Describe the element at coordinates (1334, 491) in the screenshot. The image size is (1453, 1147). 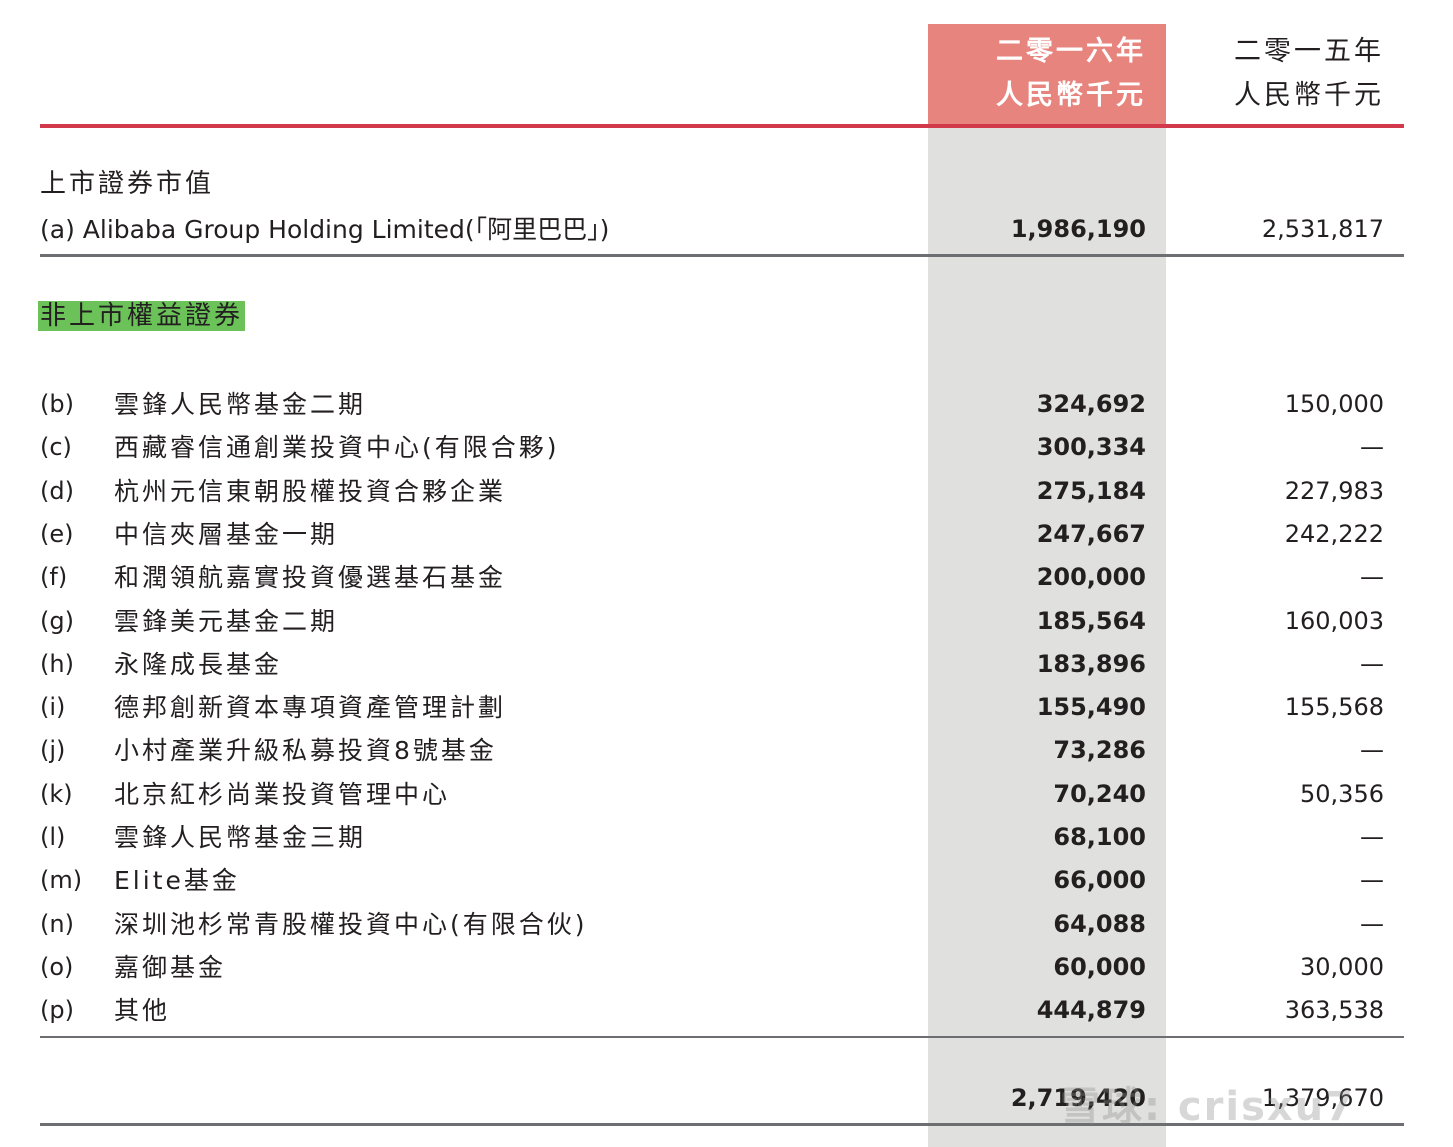
I see `row-value-2015: 227,983` at that location.